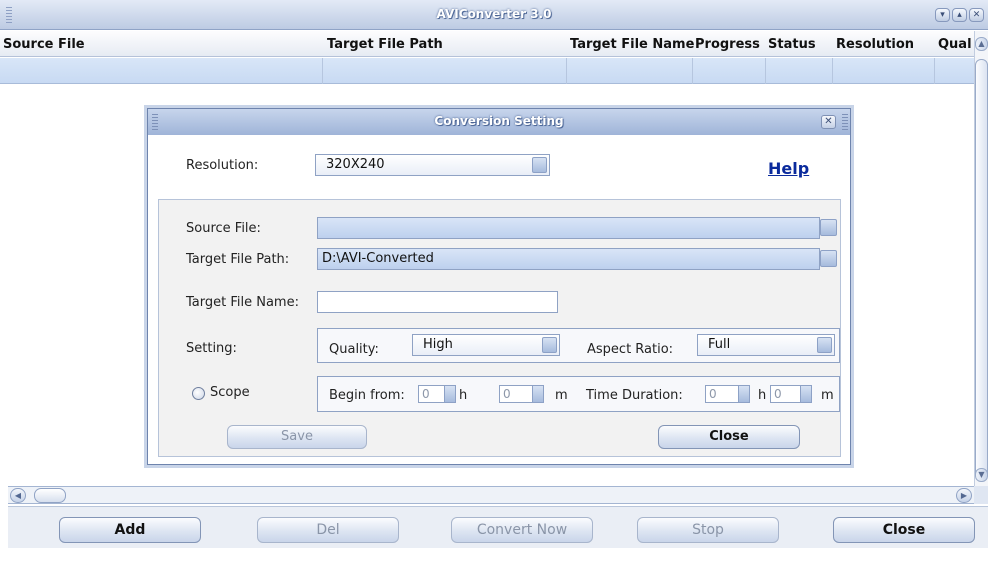  Describe the element at coordinates (981, 475) in the screenshot. I see `scroll-down-icon: ▼` at that location.